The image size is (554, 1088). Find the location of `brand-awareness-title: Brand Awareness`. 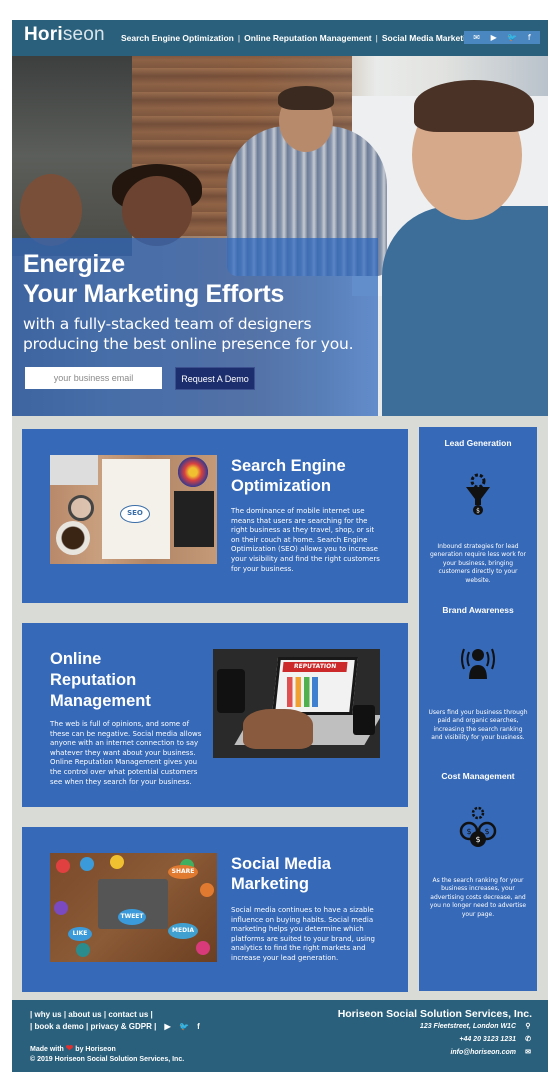

brand-awareness-title: Brand Awareness is located at coordinates (478, 610).